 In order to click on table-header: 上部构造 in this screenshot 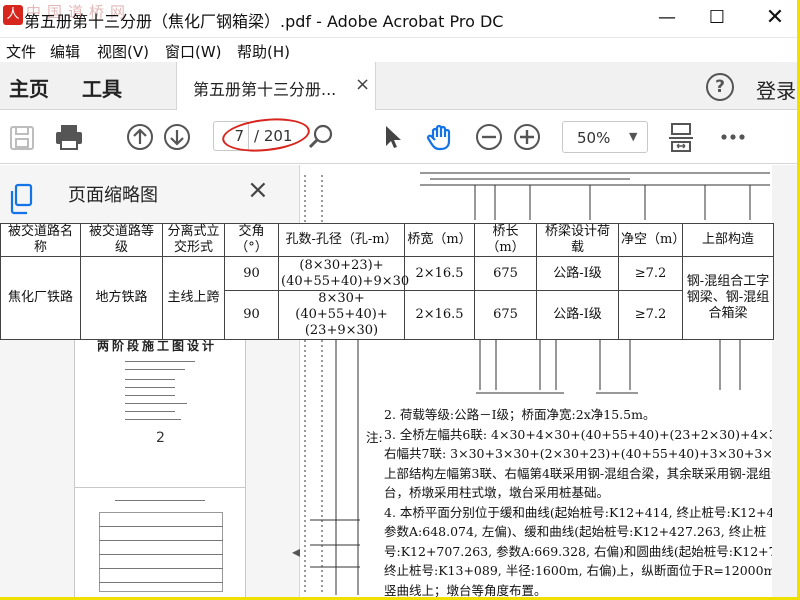, I will do `click(728, 240)`.